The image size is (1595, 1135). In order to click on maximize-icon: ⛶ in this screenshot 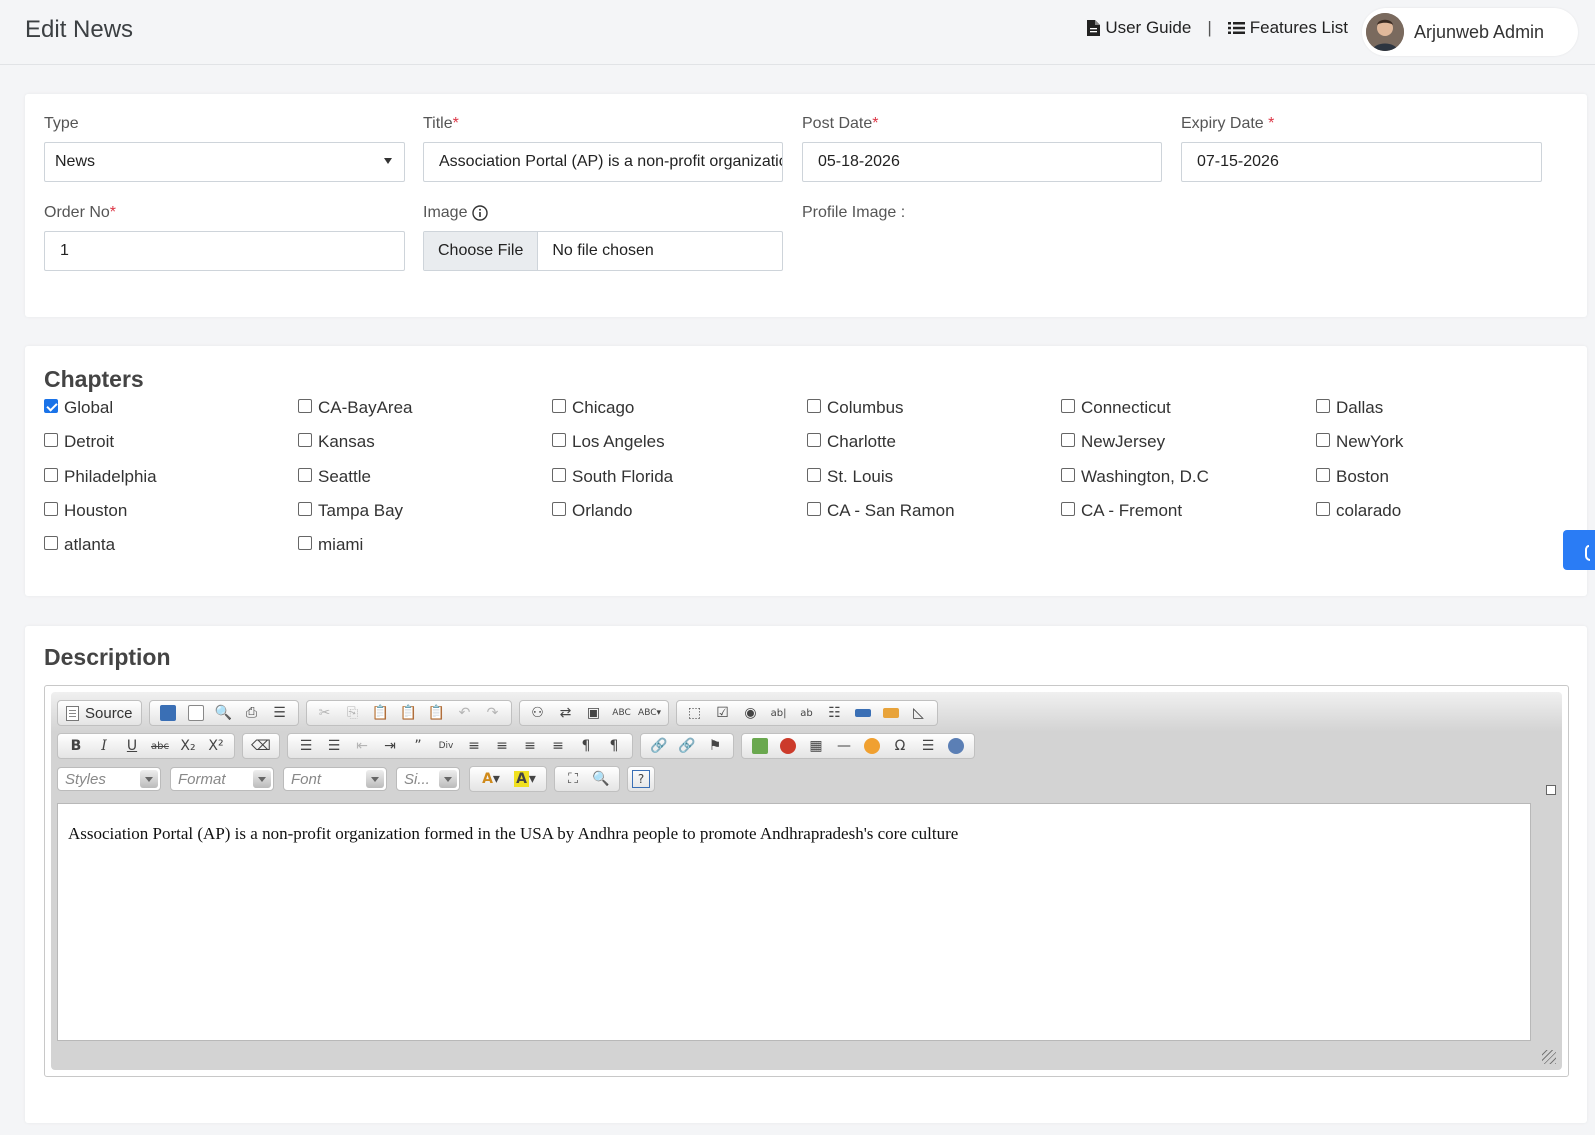, I will do `click(573, 779)`.